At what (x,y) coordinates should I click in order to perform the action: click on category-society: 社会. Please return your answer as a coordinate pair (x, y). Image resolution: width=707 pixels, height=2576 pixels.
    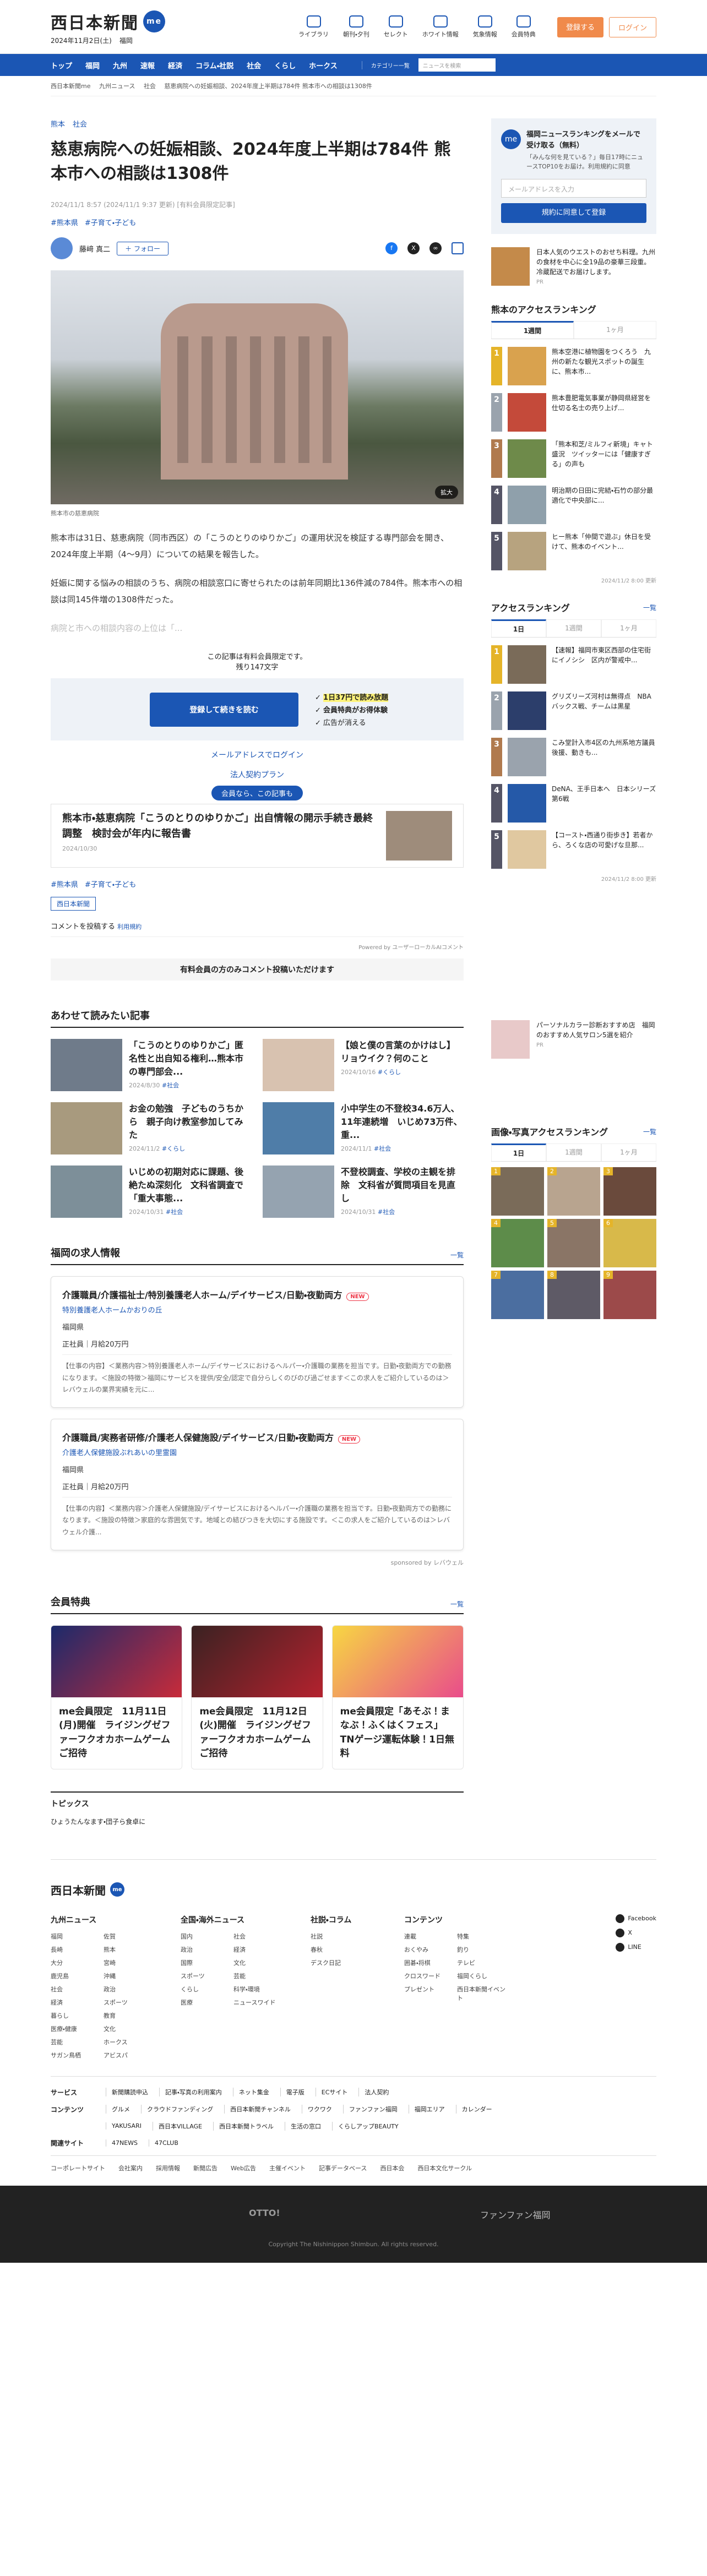
    Looking at the image, I should click on (80, 123).